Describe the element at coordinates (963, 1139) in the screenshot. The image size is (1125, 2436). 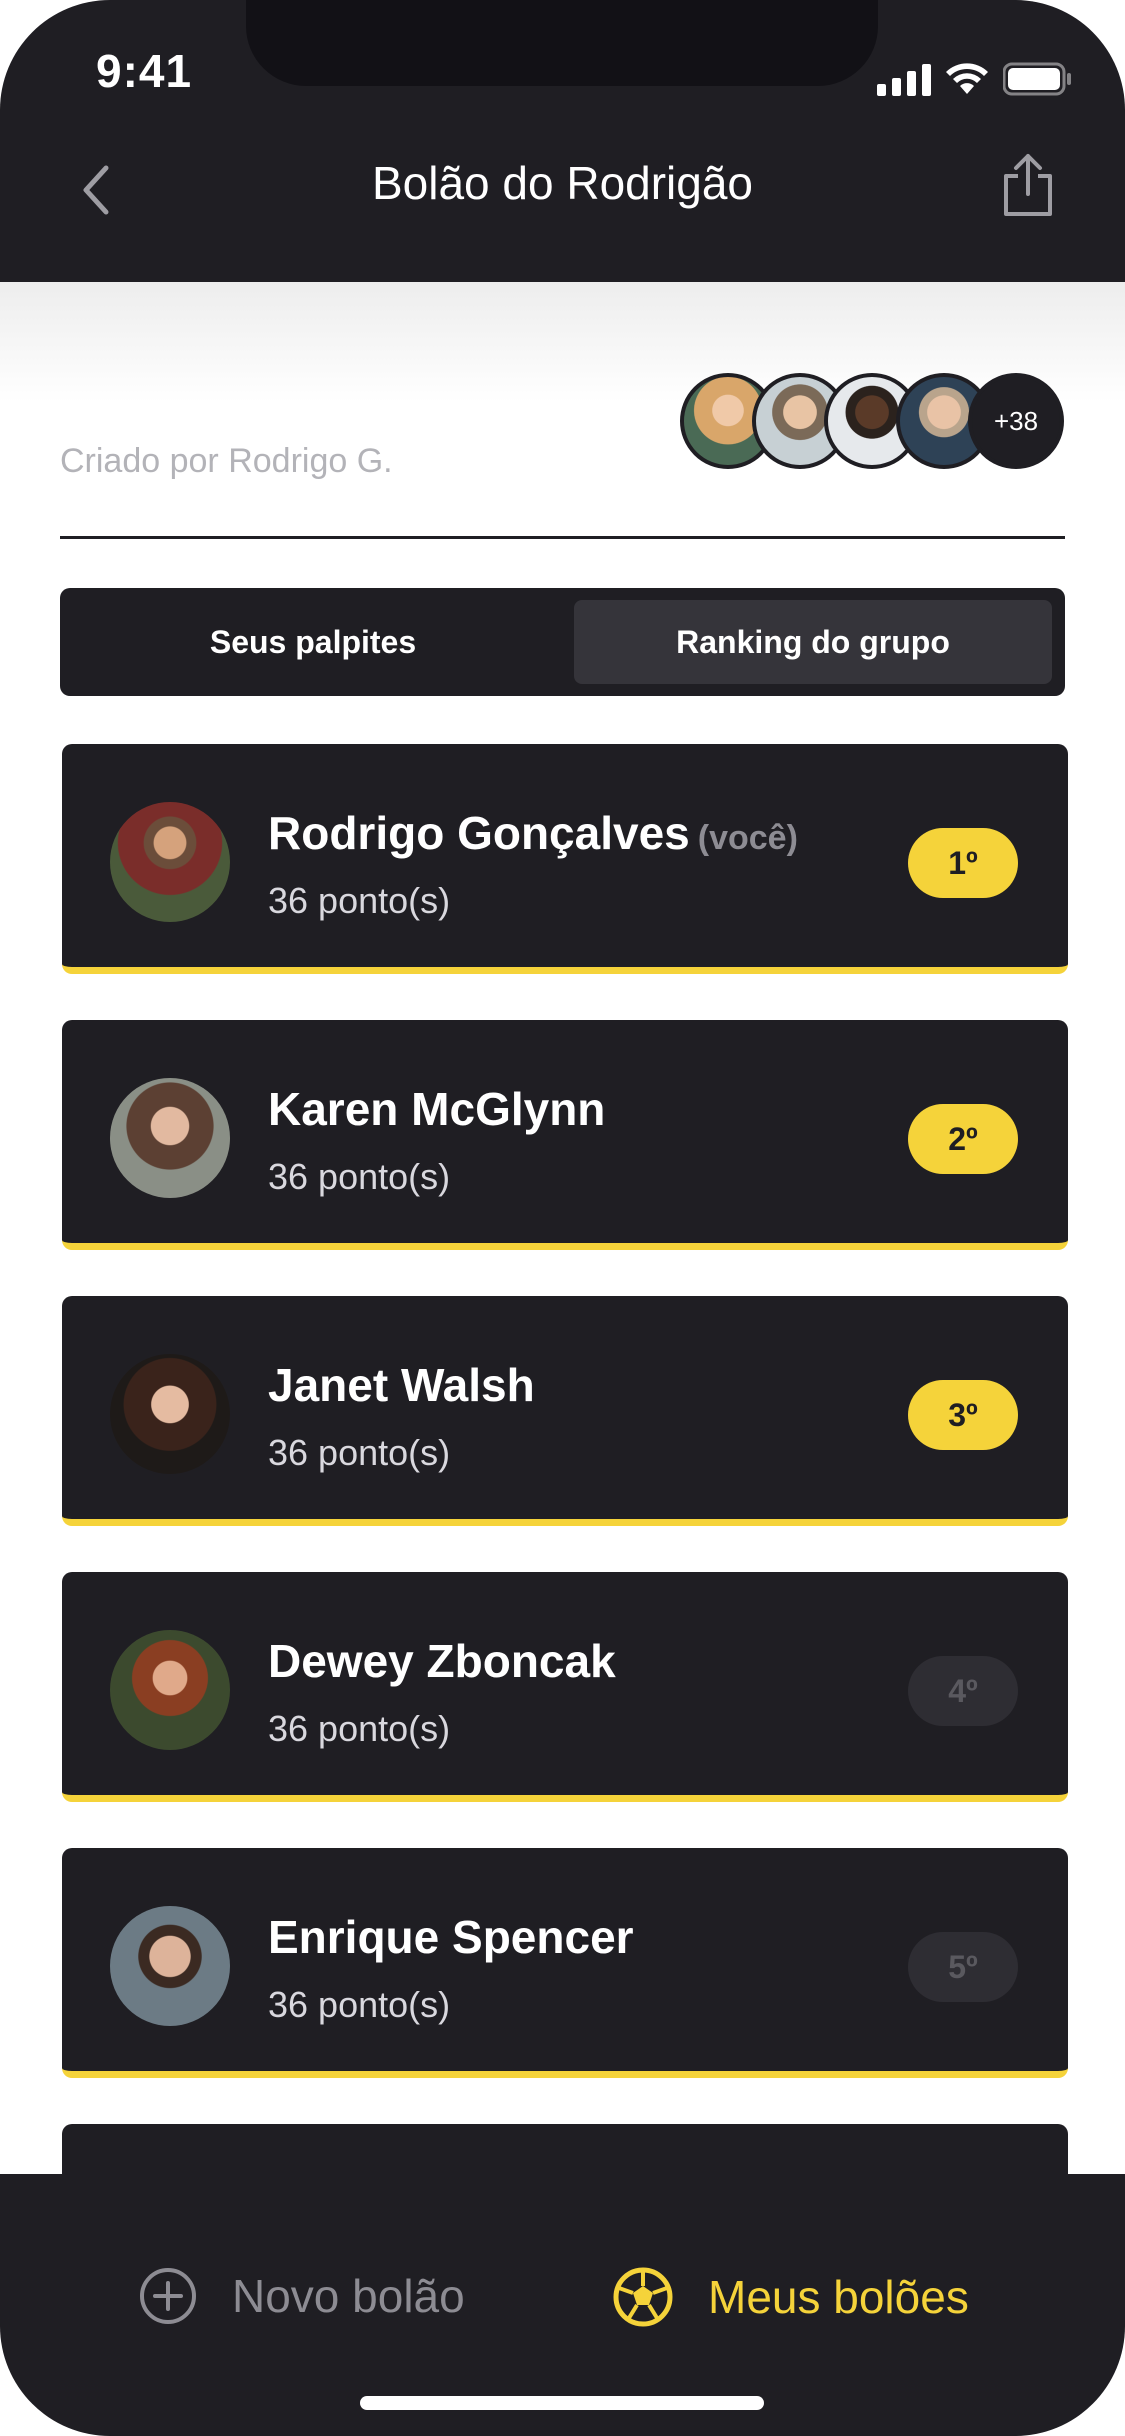
I see `rank-badge: 2º` at that location.